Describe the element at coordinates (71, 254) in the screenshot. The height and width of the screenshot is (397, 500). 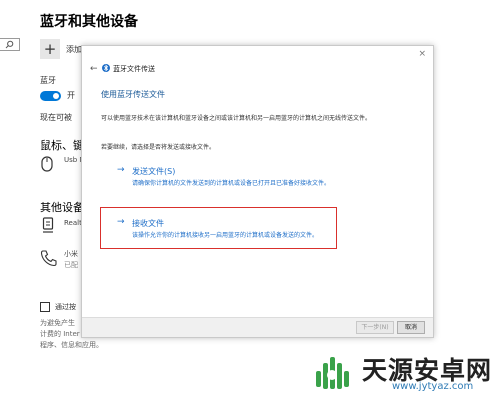
I see `device-xiaomi-label: 小米` at that location.